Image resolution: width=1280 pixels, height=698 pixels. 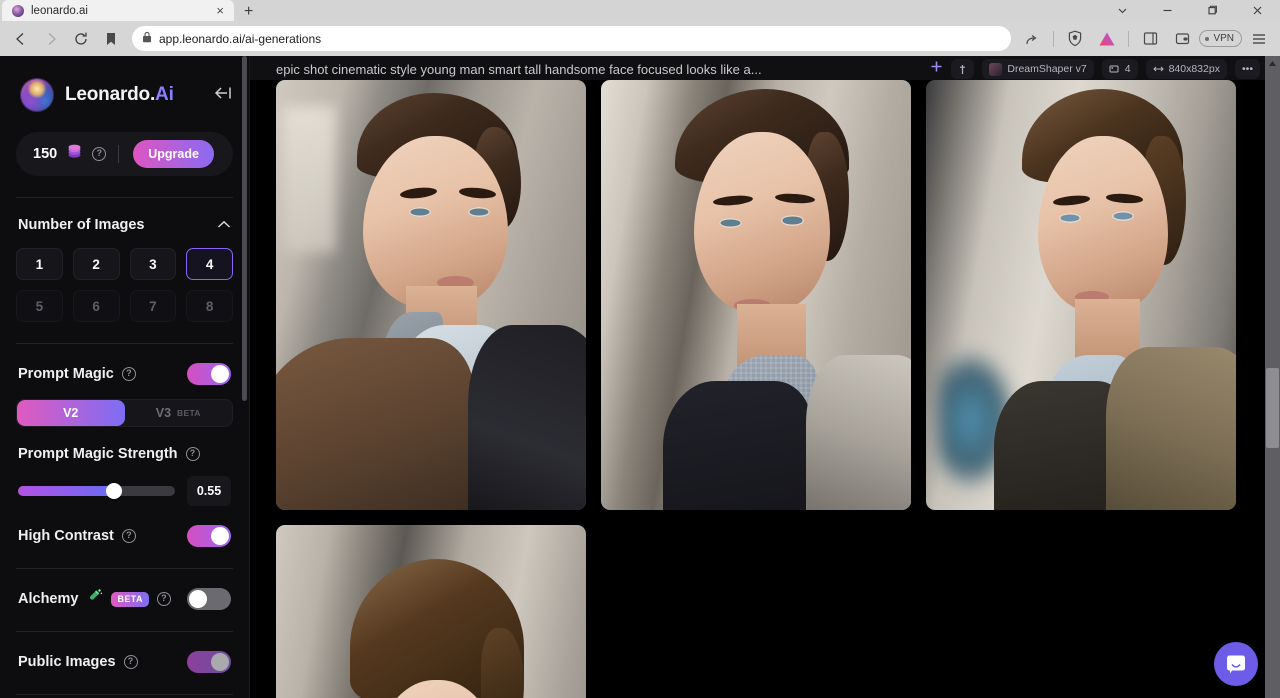 I want to click on browser-tab-leonardo: leonardo.ai ×, so click(x=118, y=10).